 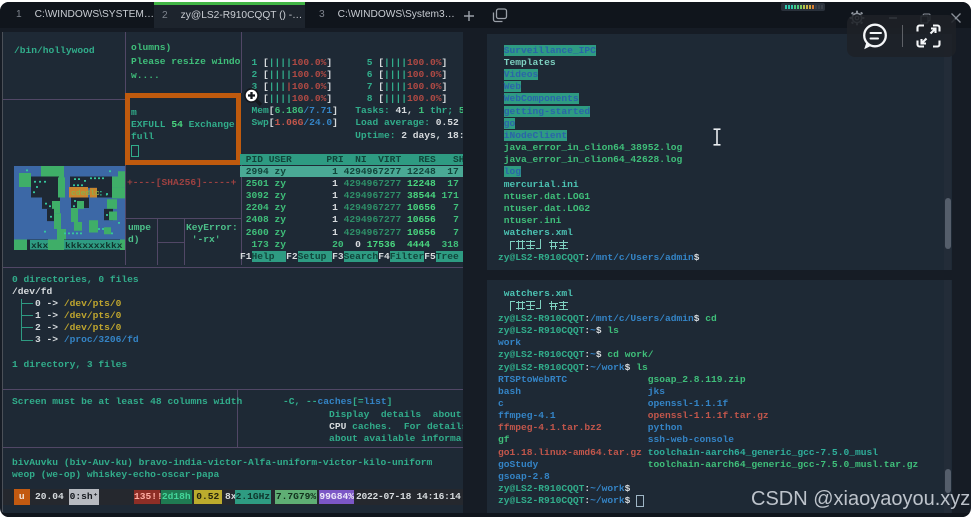 What do you see at coordinates (94, 245) in the screenshot?
I see `svg-text: kkkxxxxkkx` at bounding box center [94, 245].